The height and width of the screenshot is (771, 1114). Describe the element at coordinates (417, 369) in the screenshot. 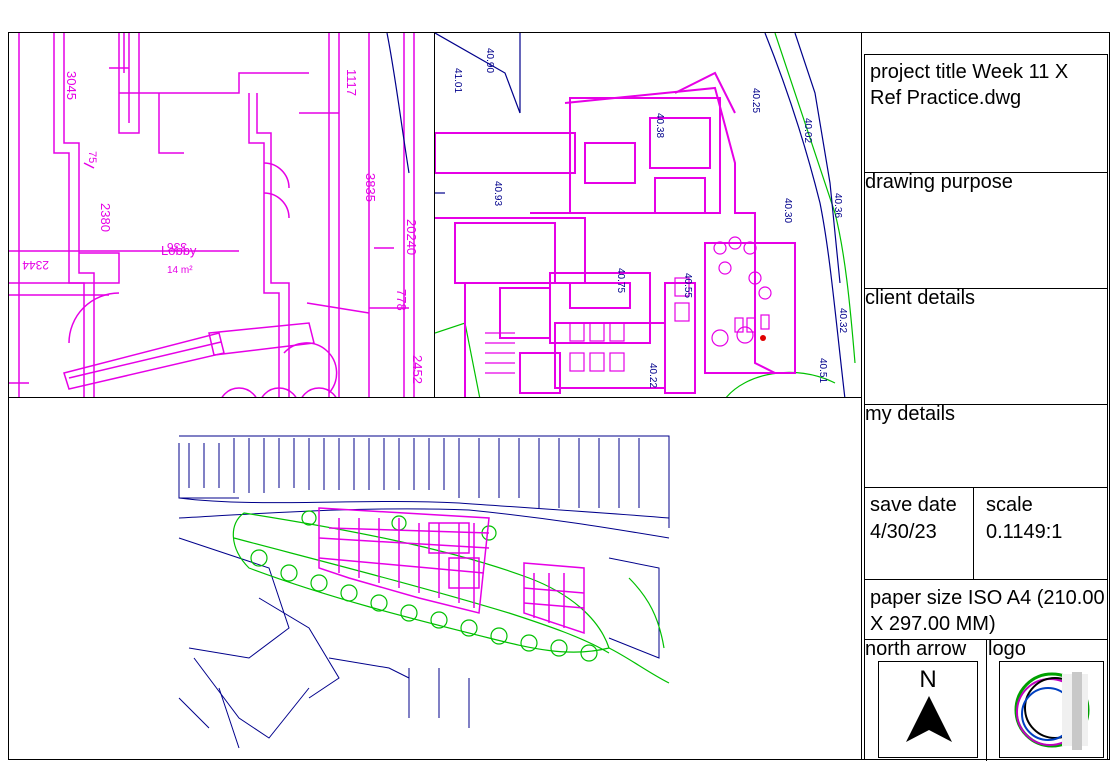

I see `dim-2452: 2452` at that location.